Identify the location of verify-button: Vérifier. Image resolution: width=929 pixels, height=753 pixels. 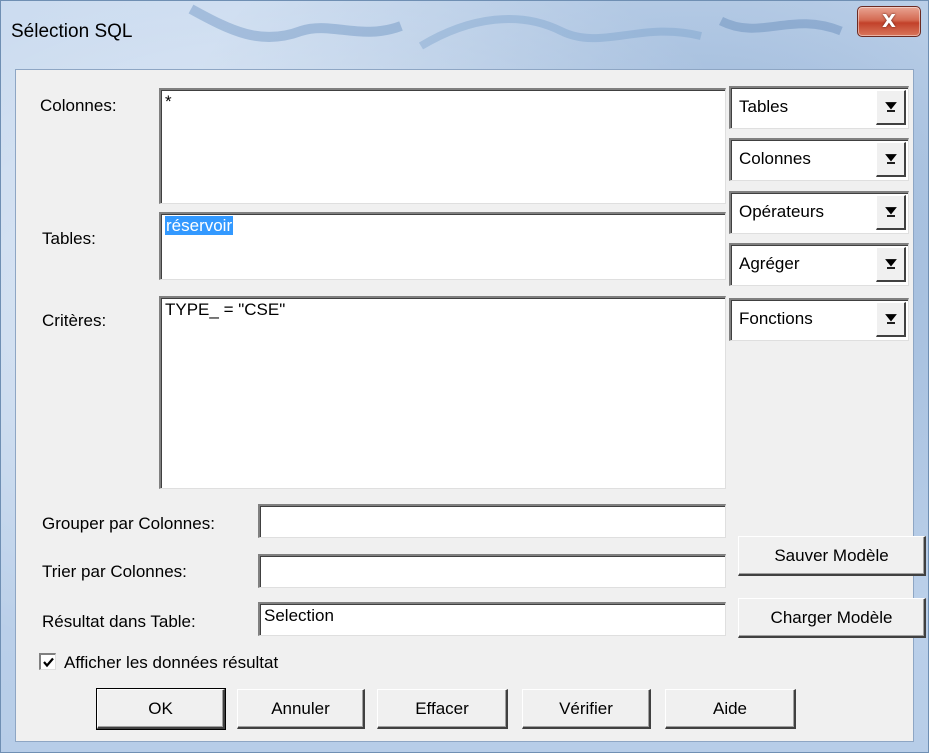
(586, 709).